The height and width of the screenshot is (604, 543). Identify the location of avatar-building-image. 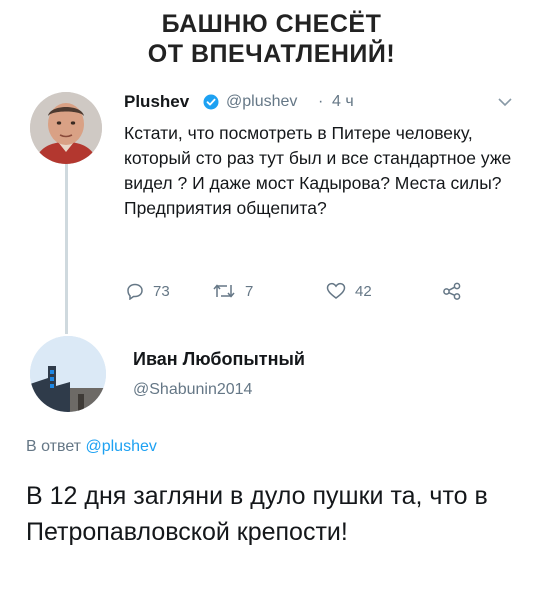
(68, 374).